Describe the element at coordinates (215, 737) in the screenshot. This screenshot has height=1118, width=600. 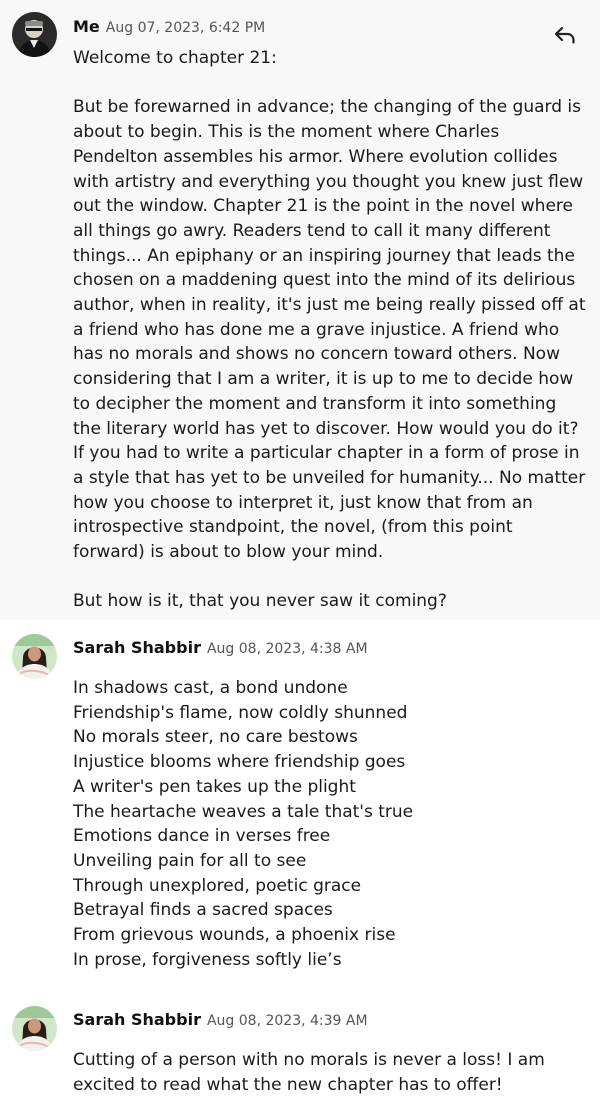
I see `poem-line: No morals steer, no care bestows` at that location.